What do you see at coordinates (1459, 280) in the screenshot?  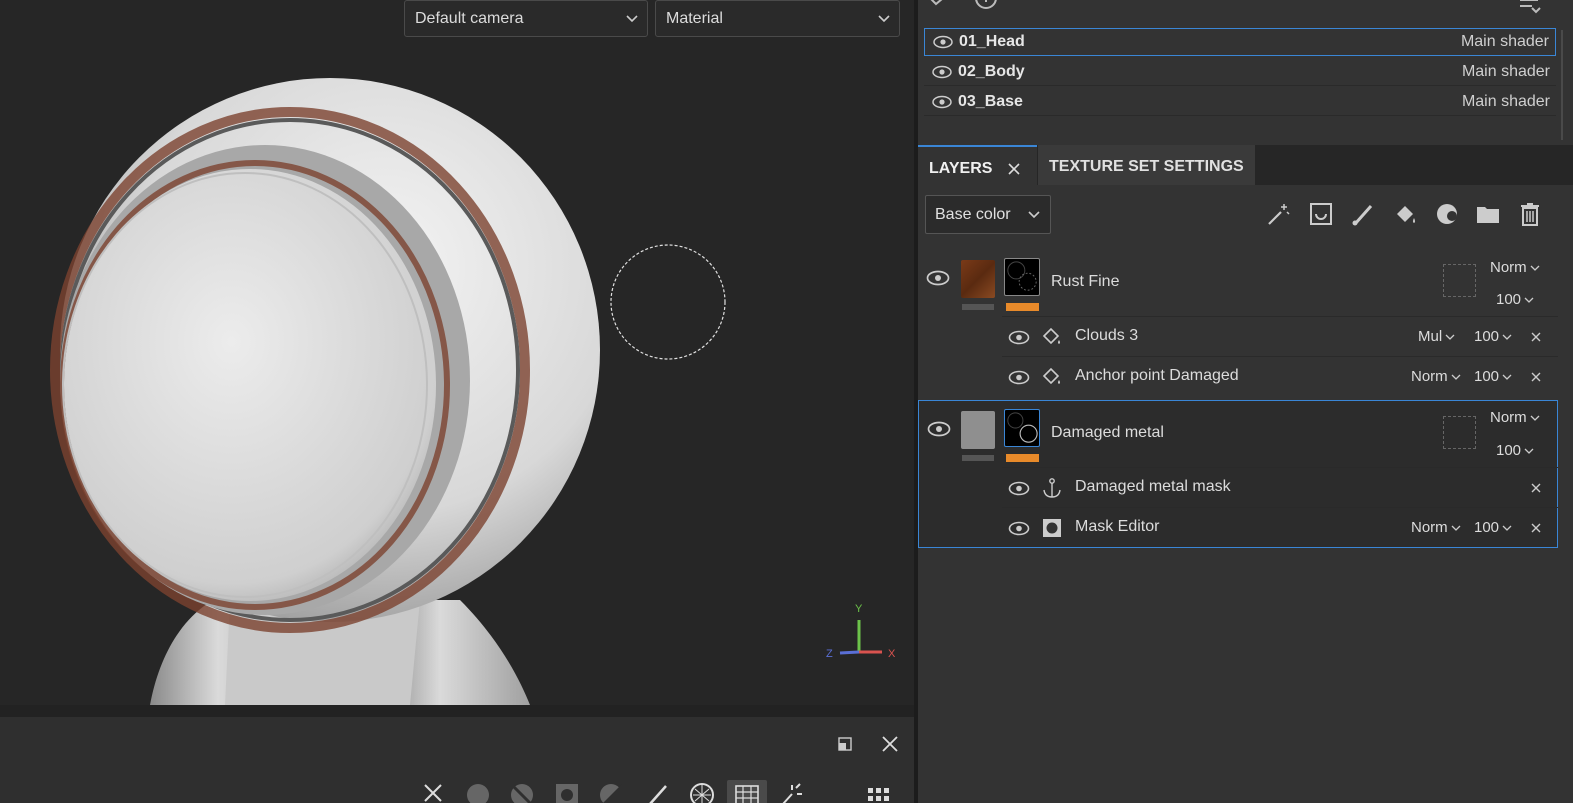 I see `blend-preview-box` at bounding box center [1459, 280].